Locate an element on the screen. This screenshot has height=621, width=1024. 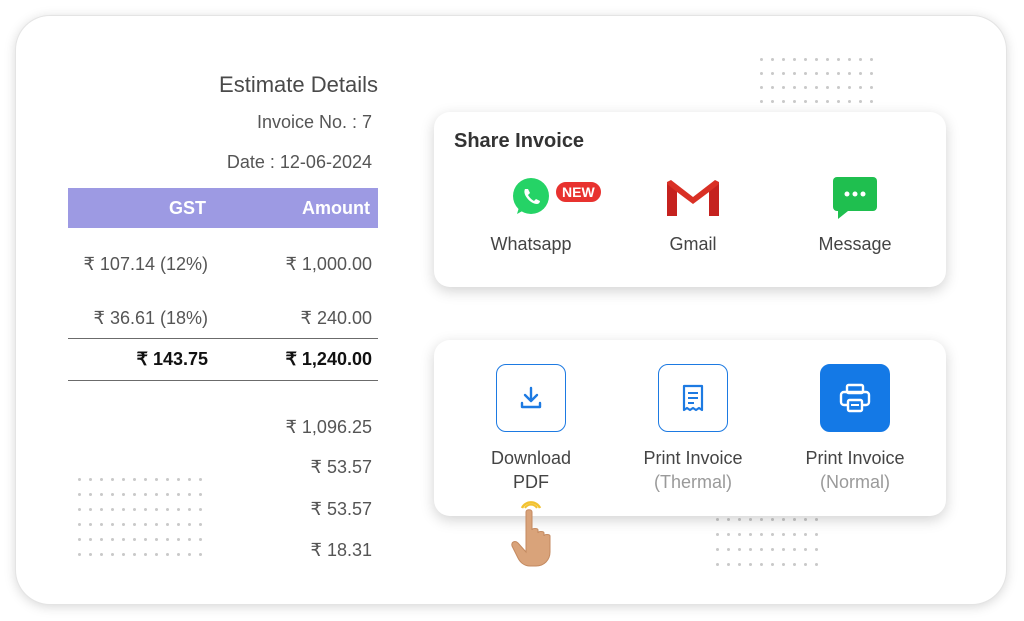
whatsapp-icon is located at coordinates (531, 196).